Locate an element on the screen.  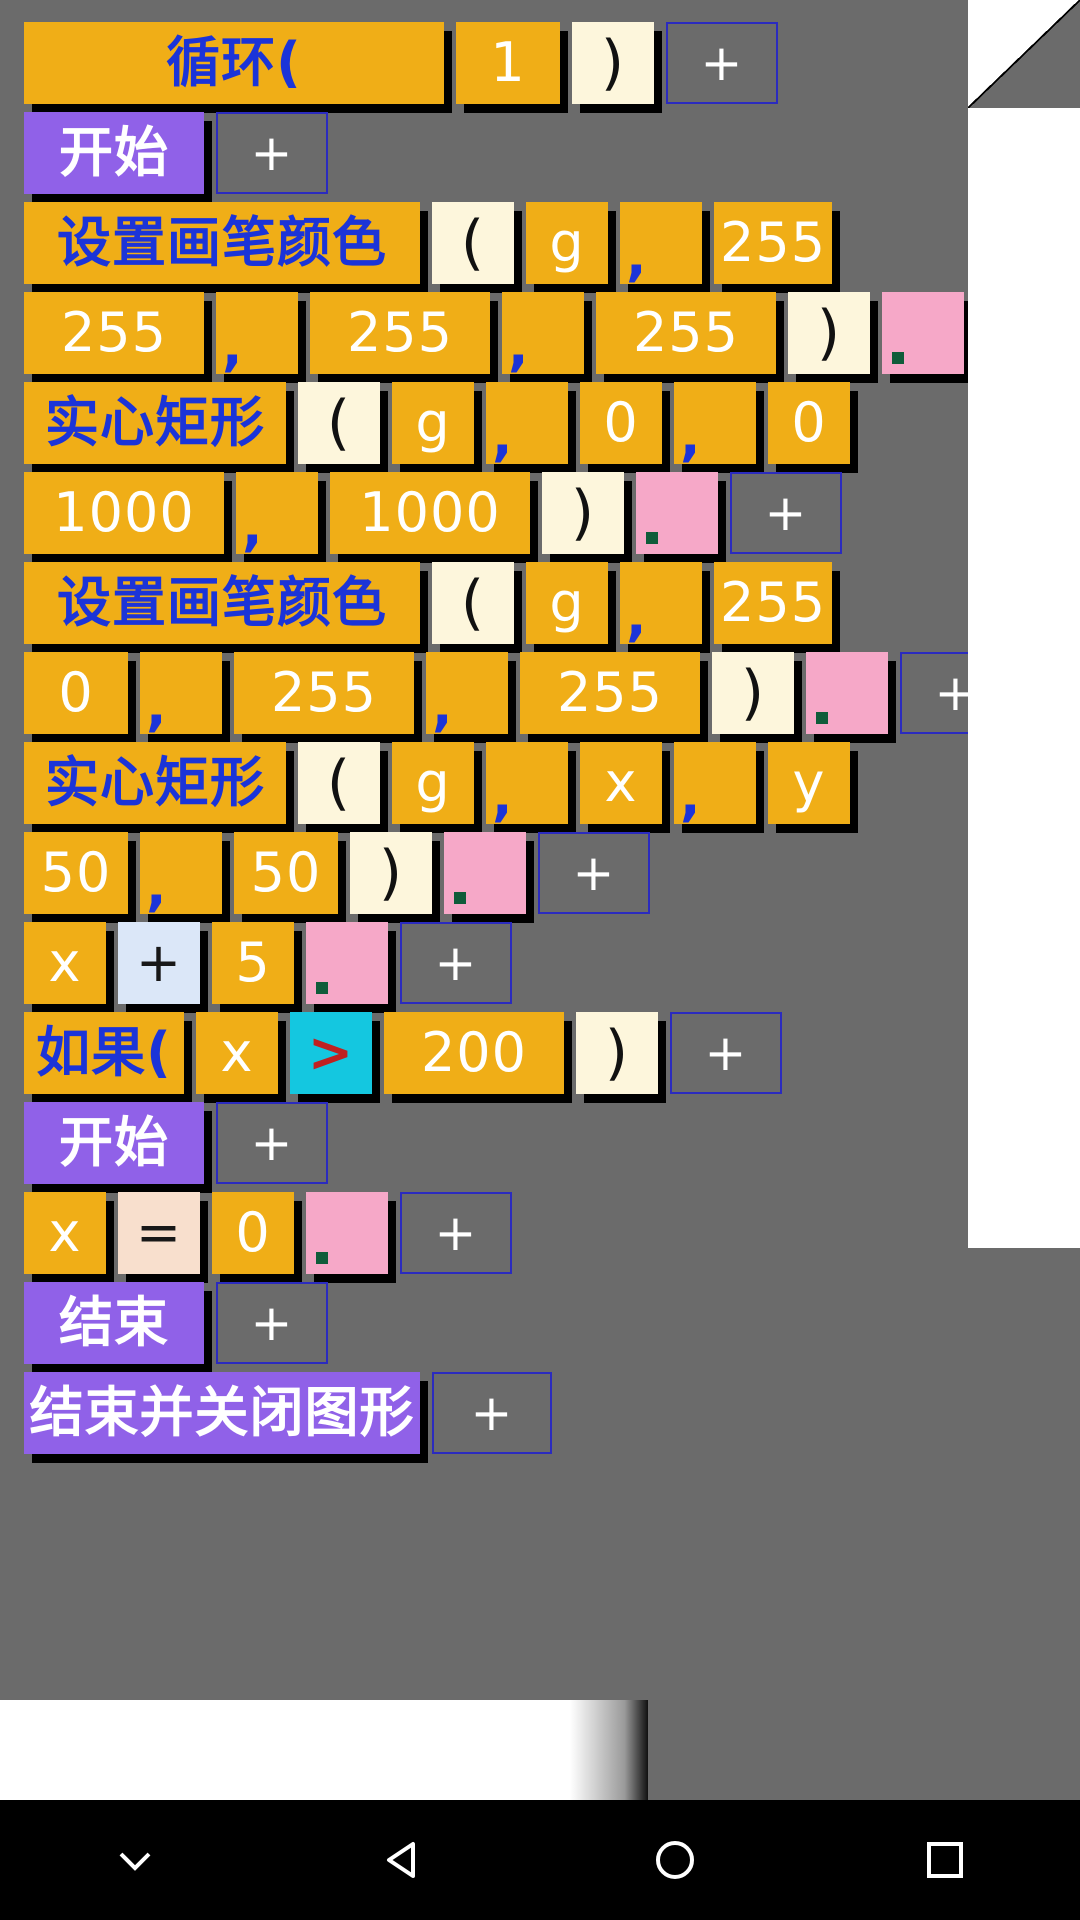
block-var-y: y is located at coordinates (809, 783).